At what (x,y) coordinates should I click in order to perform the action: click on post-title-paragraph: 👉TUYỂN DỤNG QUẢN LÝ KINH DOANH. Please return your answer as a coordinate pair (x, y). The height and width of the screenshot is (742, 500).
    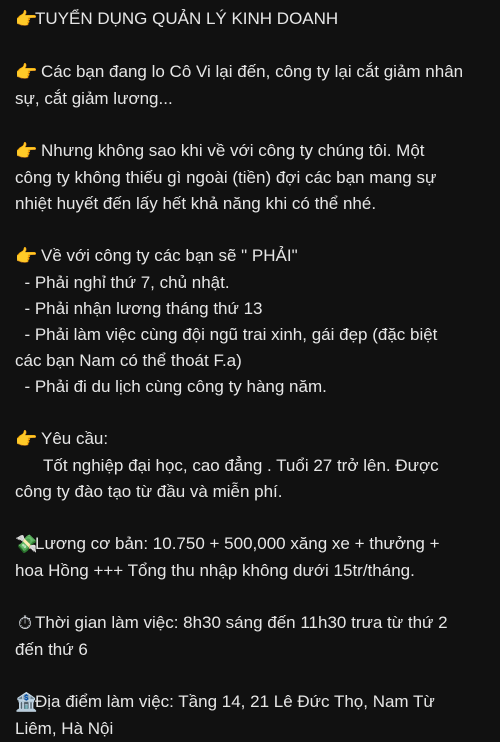
    Looking at the image, I should click on (251, 19).